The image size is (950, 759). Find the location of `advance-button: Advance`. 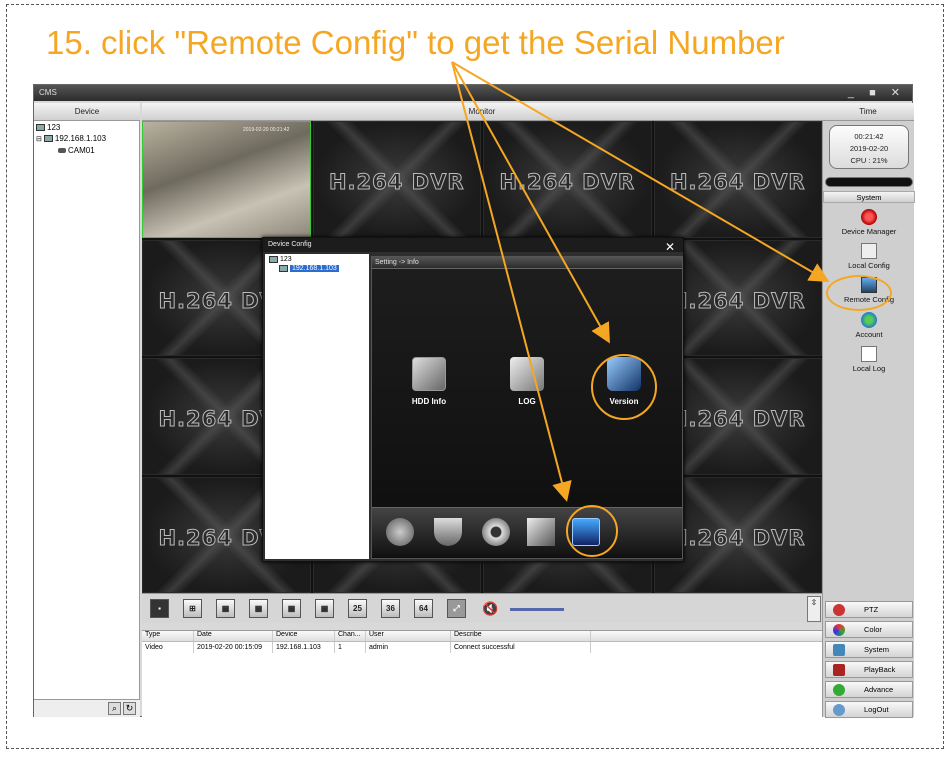

advance-button: Advance is located at coordinates (869, 689).